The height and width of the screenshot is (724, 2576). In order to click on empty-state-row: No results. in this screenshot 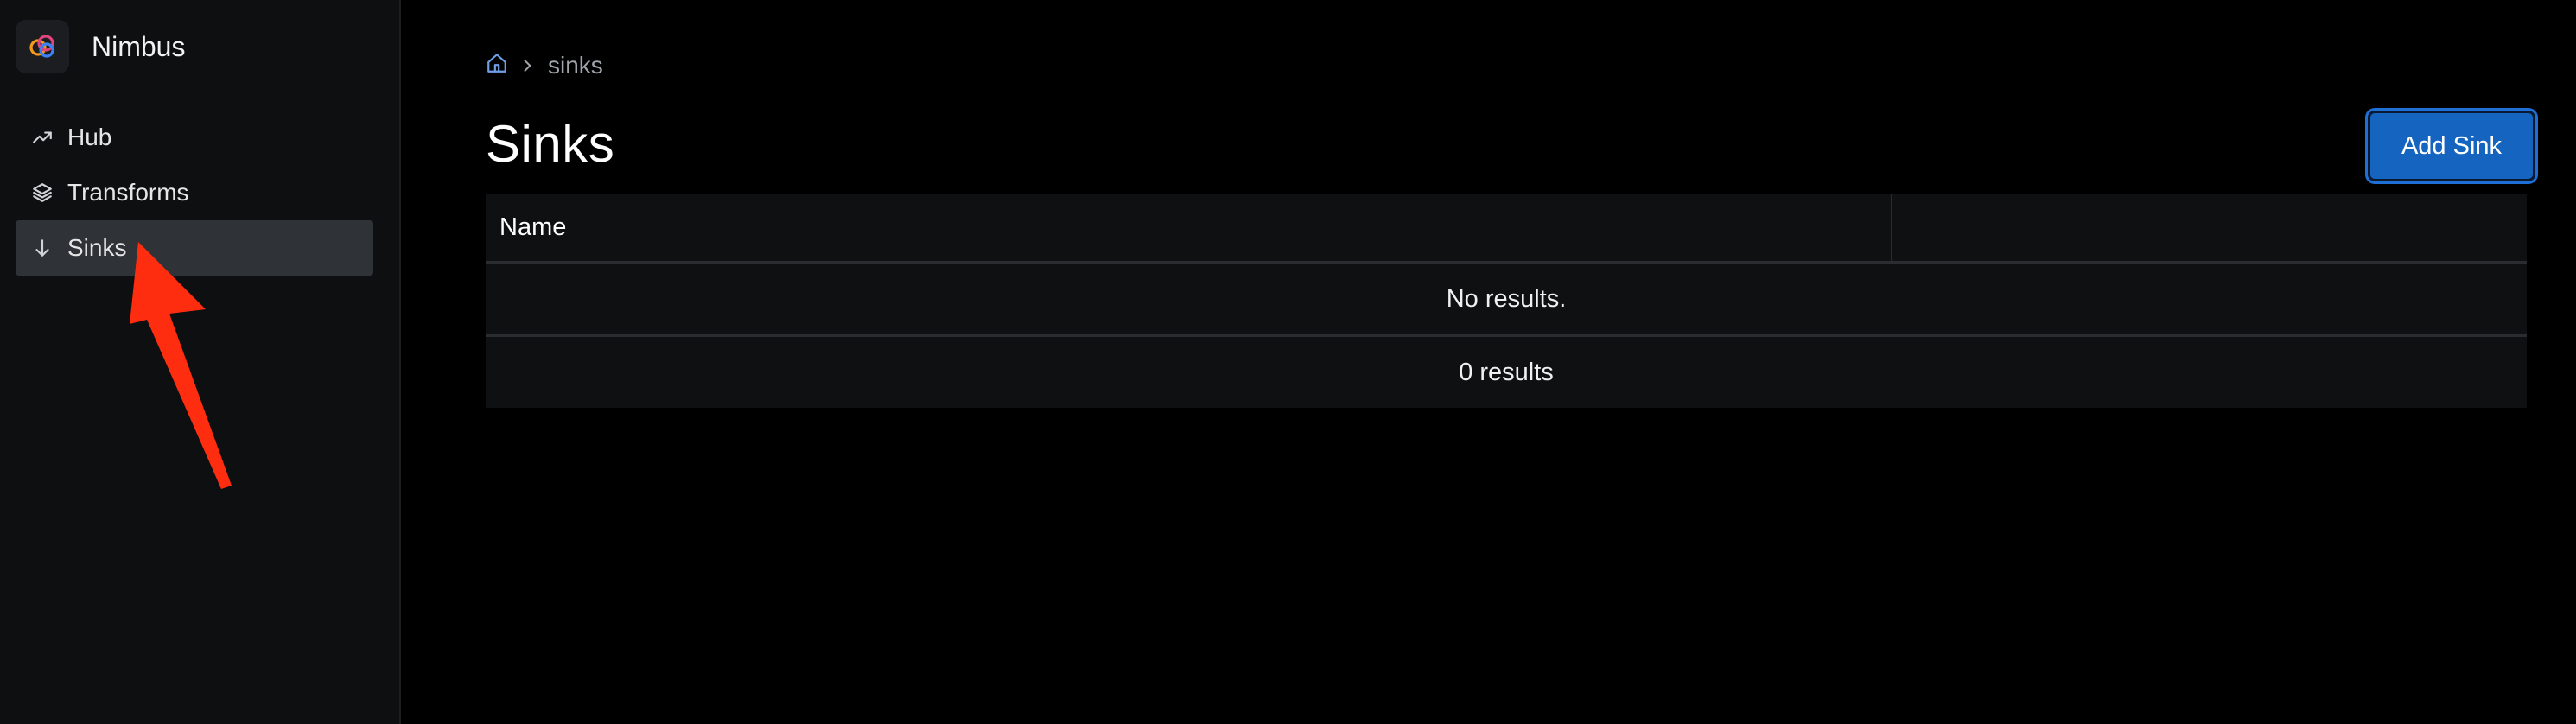, I will do `click(1507, 300)`.